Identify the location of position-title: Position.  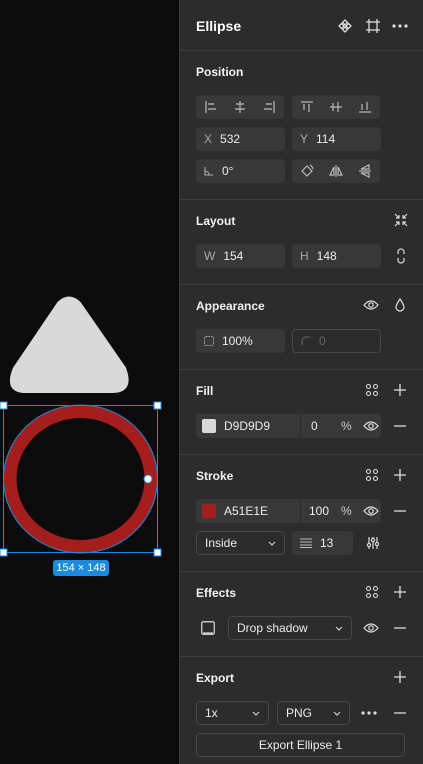
(220, 72).